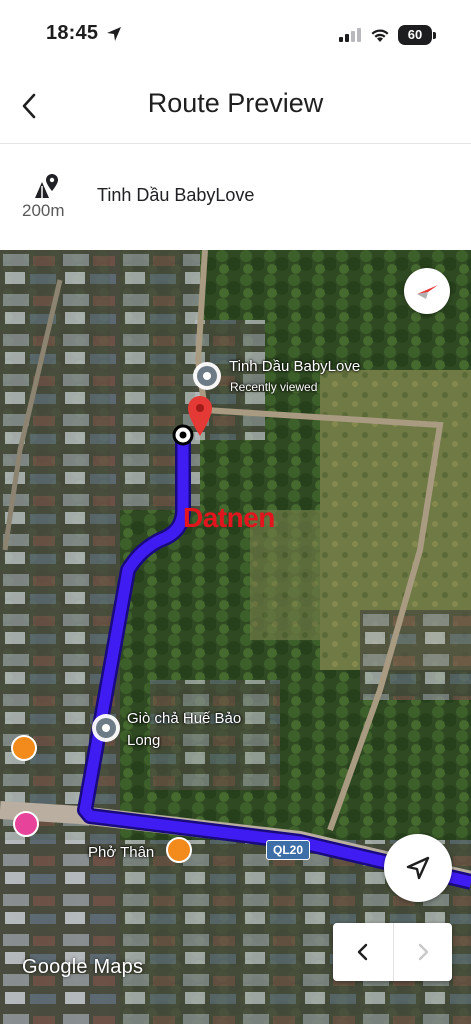 The width and height of the screenshot is (471, 1024). What do you see at coordinates (72, 33) in the screenshot?
I see `status-time: 18:45` at bounding box center [72, 33].